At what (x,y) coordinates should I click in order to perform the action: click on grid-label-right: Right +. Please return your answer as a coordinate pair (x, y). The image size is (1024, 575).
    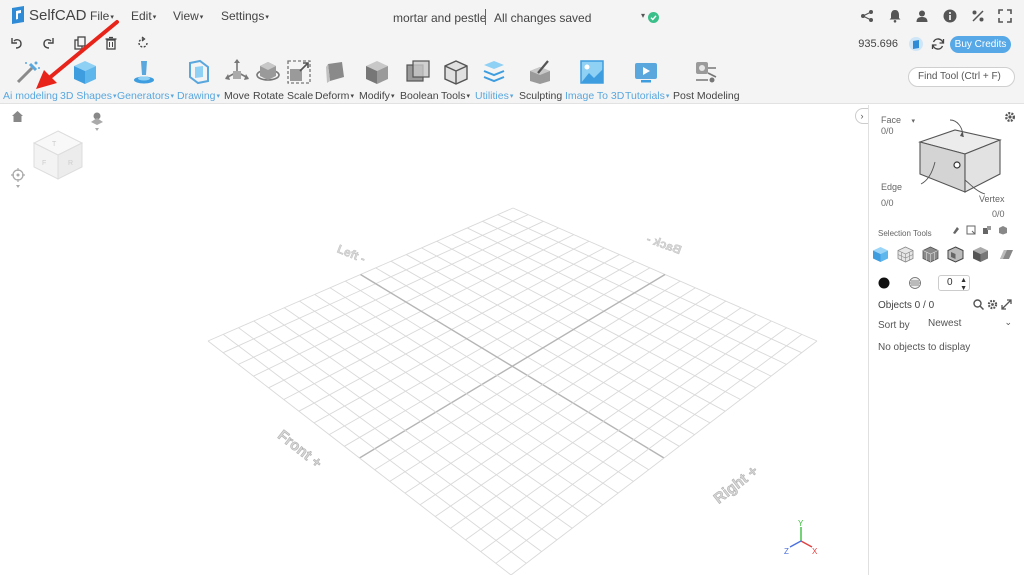
    Looking at the image, I should click on (736, 484).